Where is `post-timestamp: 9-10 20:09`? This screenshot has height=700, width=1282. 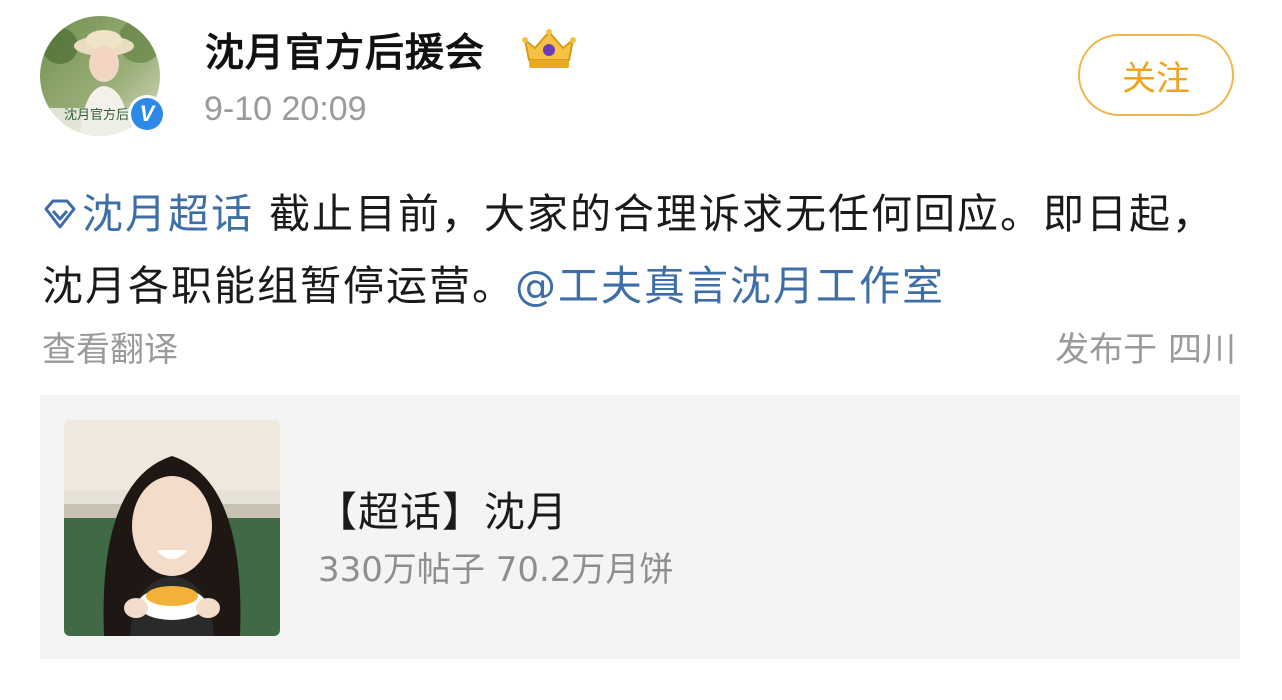
post-timestamp: 9-10 20:09 is located at coordinates (285, 109).